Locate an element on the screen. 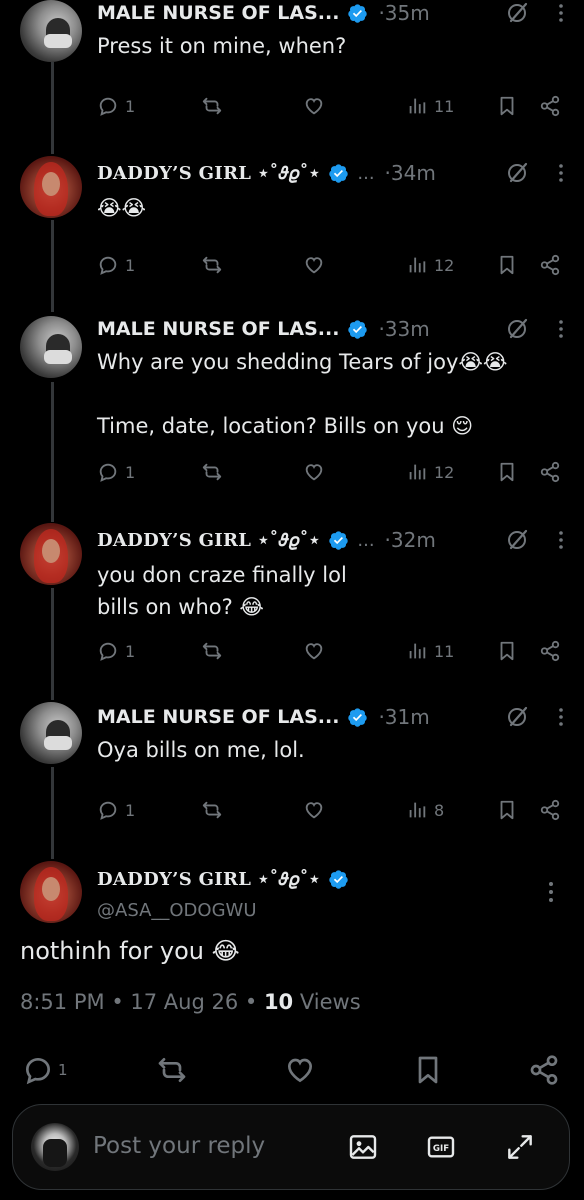  views-button: 8 is located at coordinates (425, 810).